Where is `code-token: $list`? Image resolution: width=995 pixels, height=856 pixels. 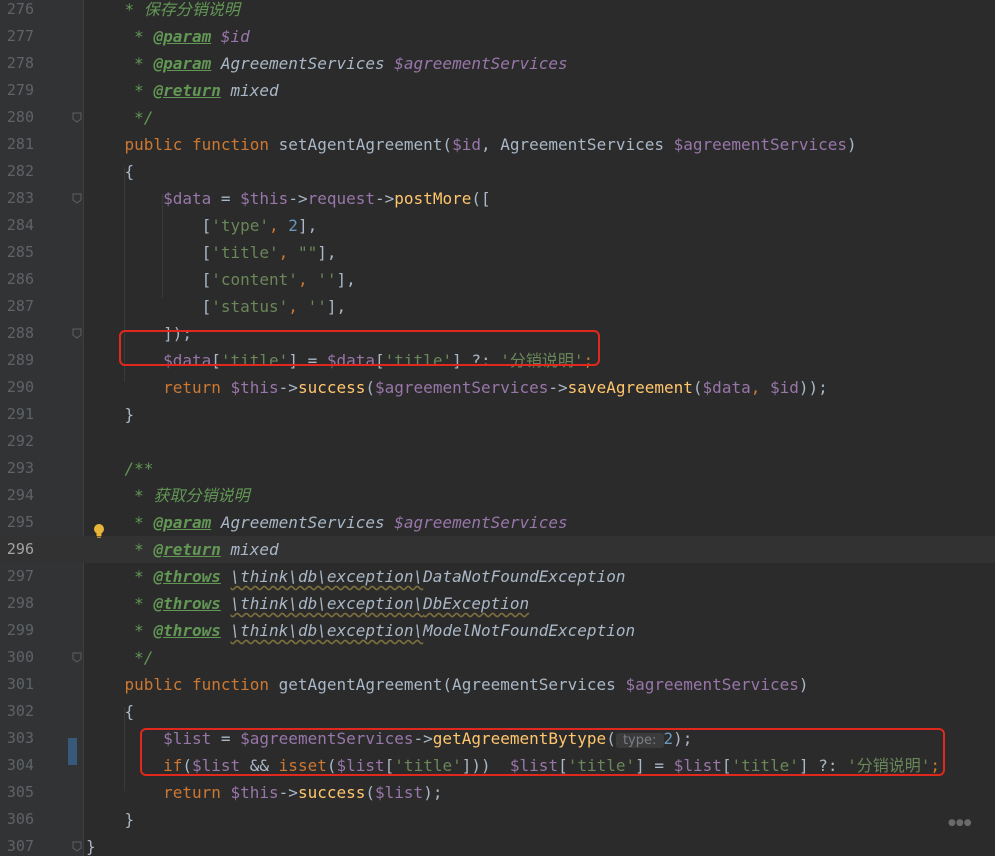 code-token: $list is located at coordinates (399, 792).